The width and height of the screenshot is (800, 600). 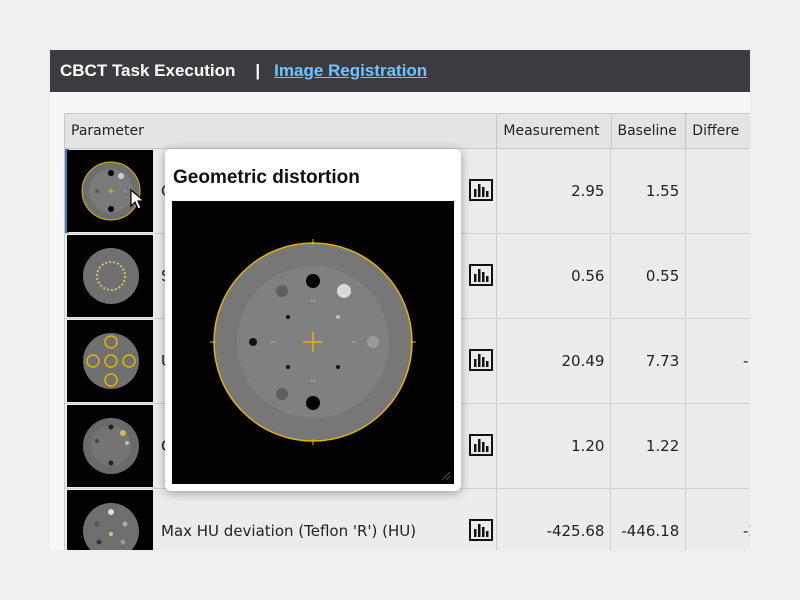 I want to click on measurement-cell: 1.20, so click(x=554, y=446).